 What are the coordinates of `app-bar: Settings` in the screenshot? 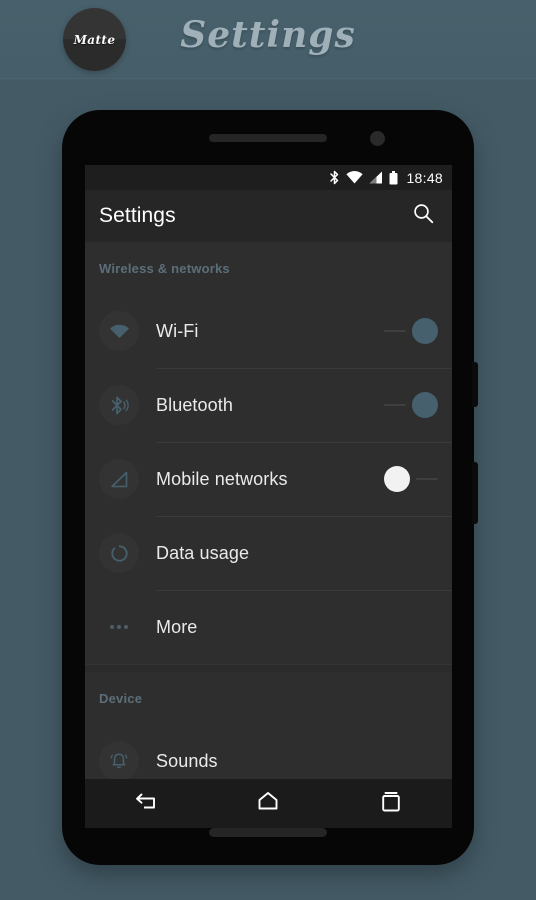 It's located at (268, 216).